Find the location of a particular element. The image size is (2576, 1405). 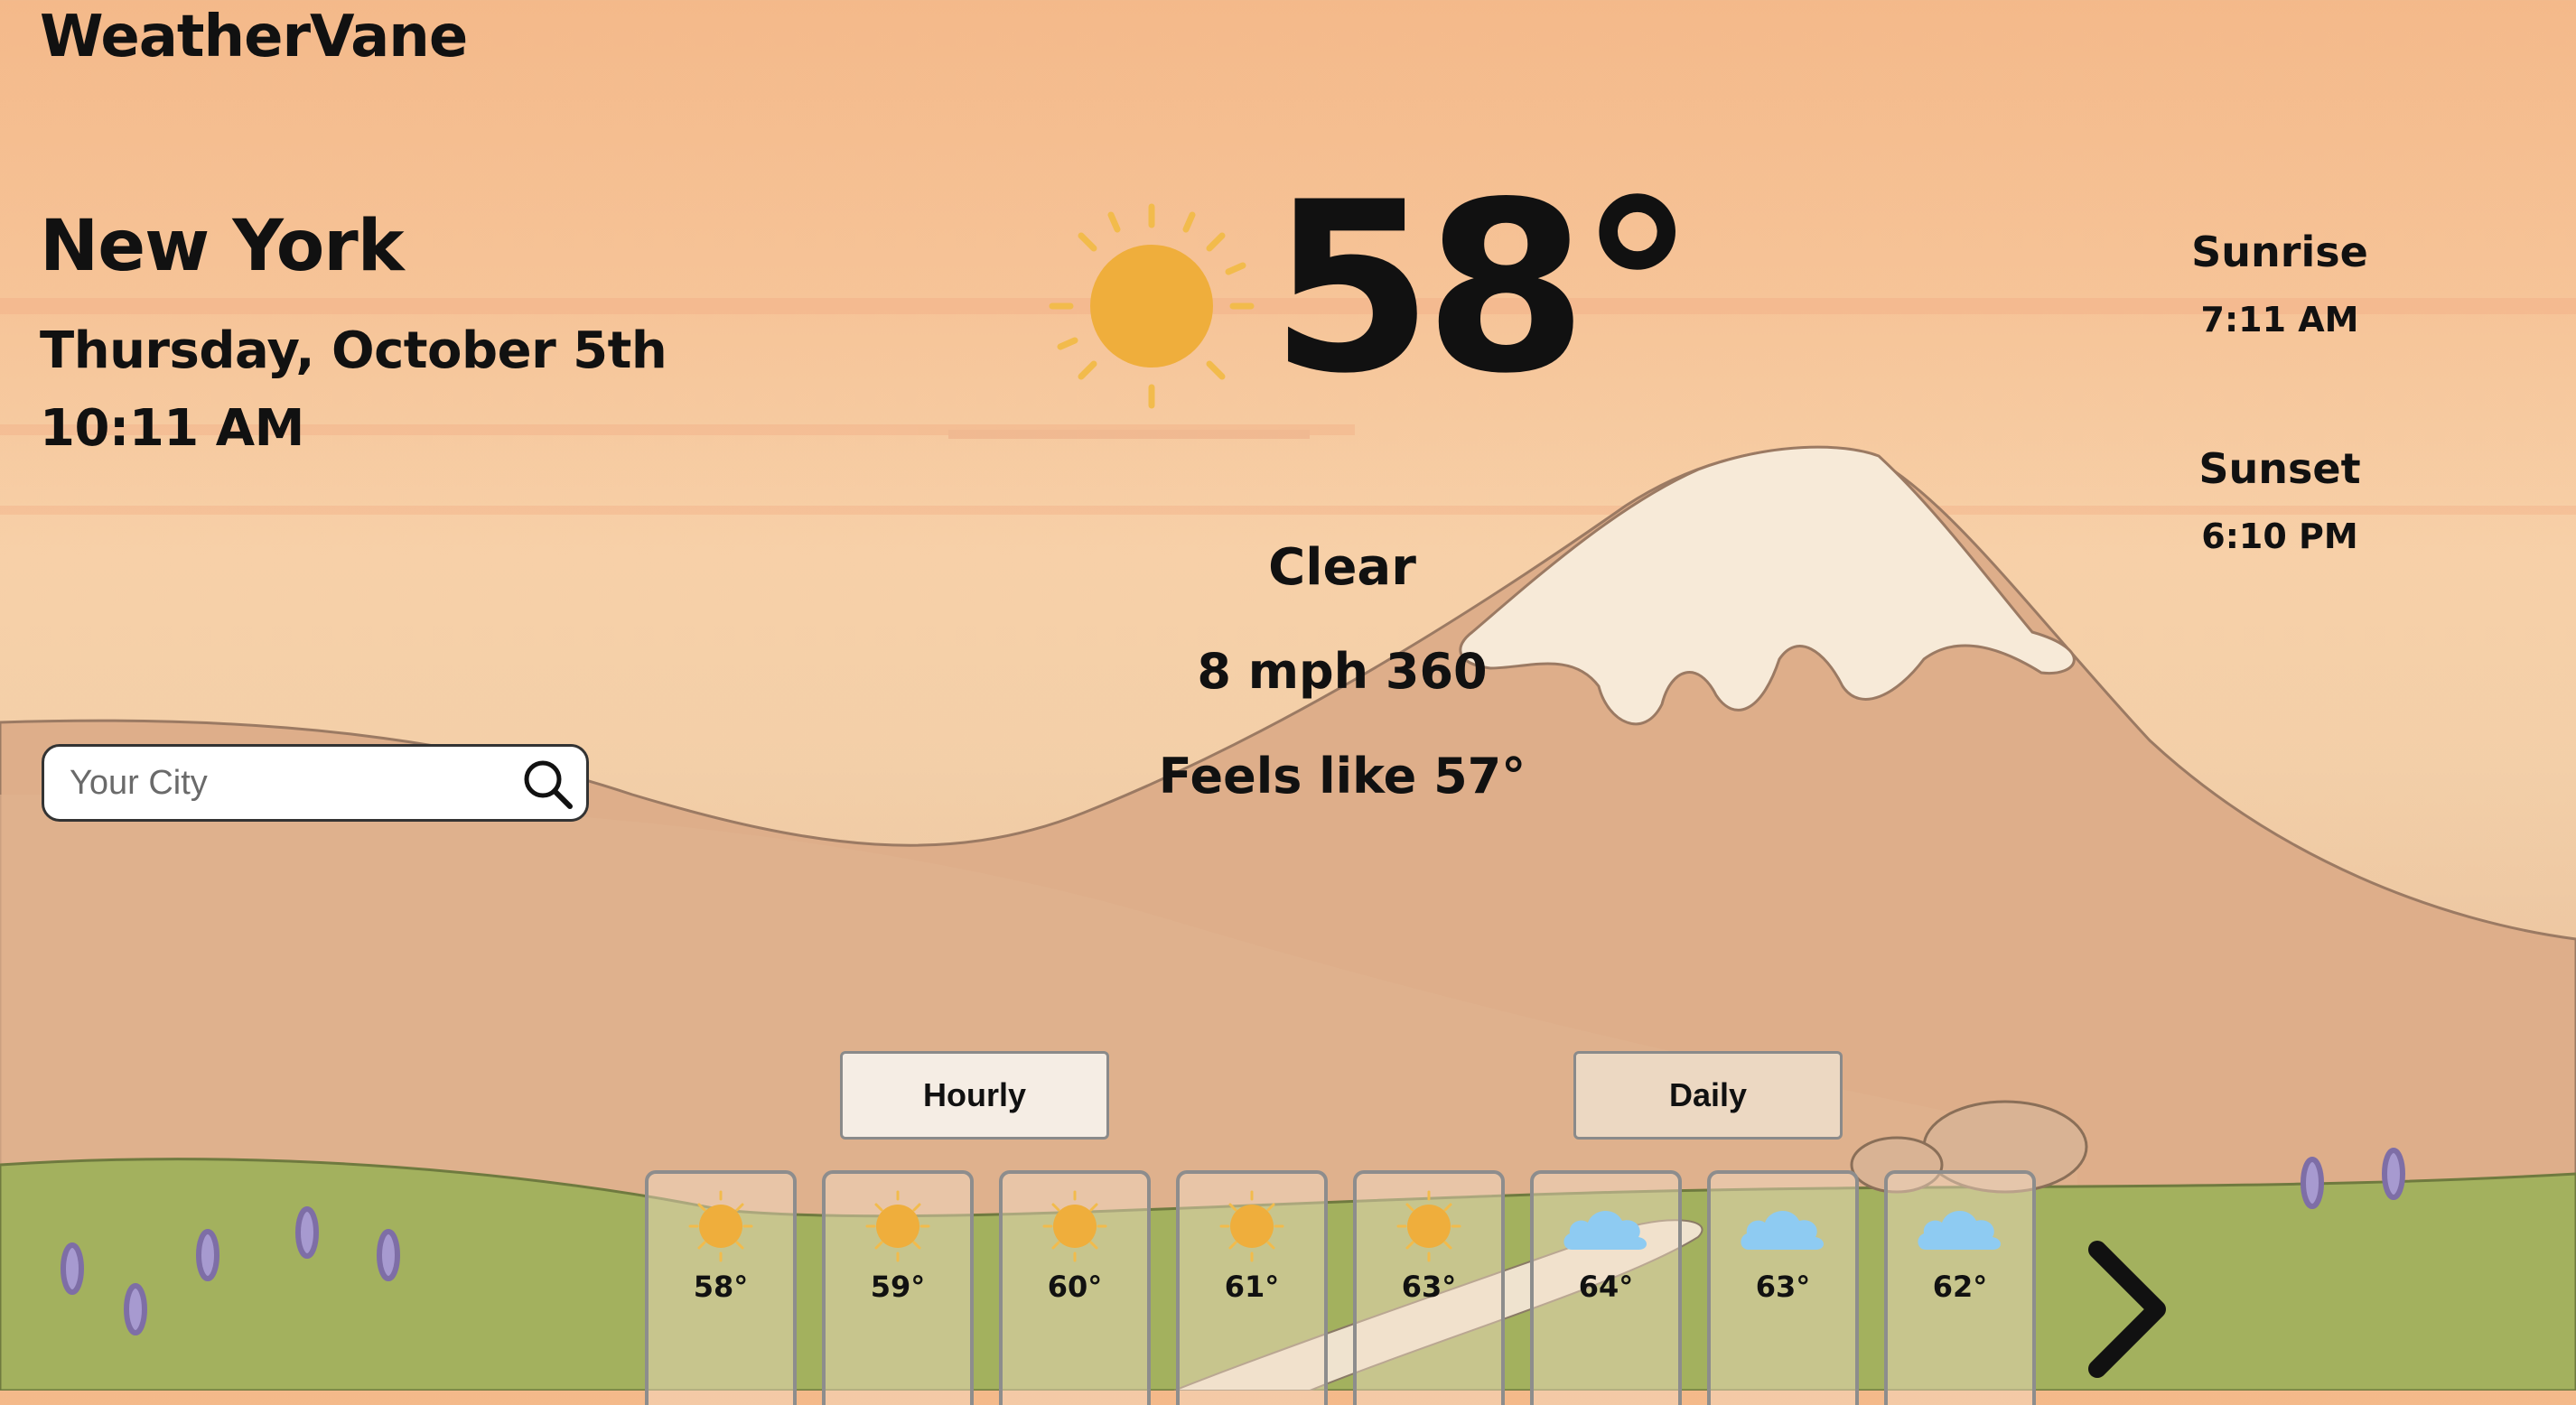

forecast-temp: 58° is located at coordinates (721, 1287).